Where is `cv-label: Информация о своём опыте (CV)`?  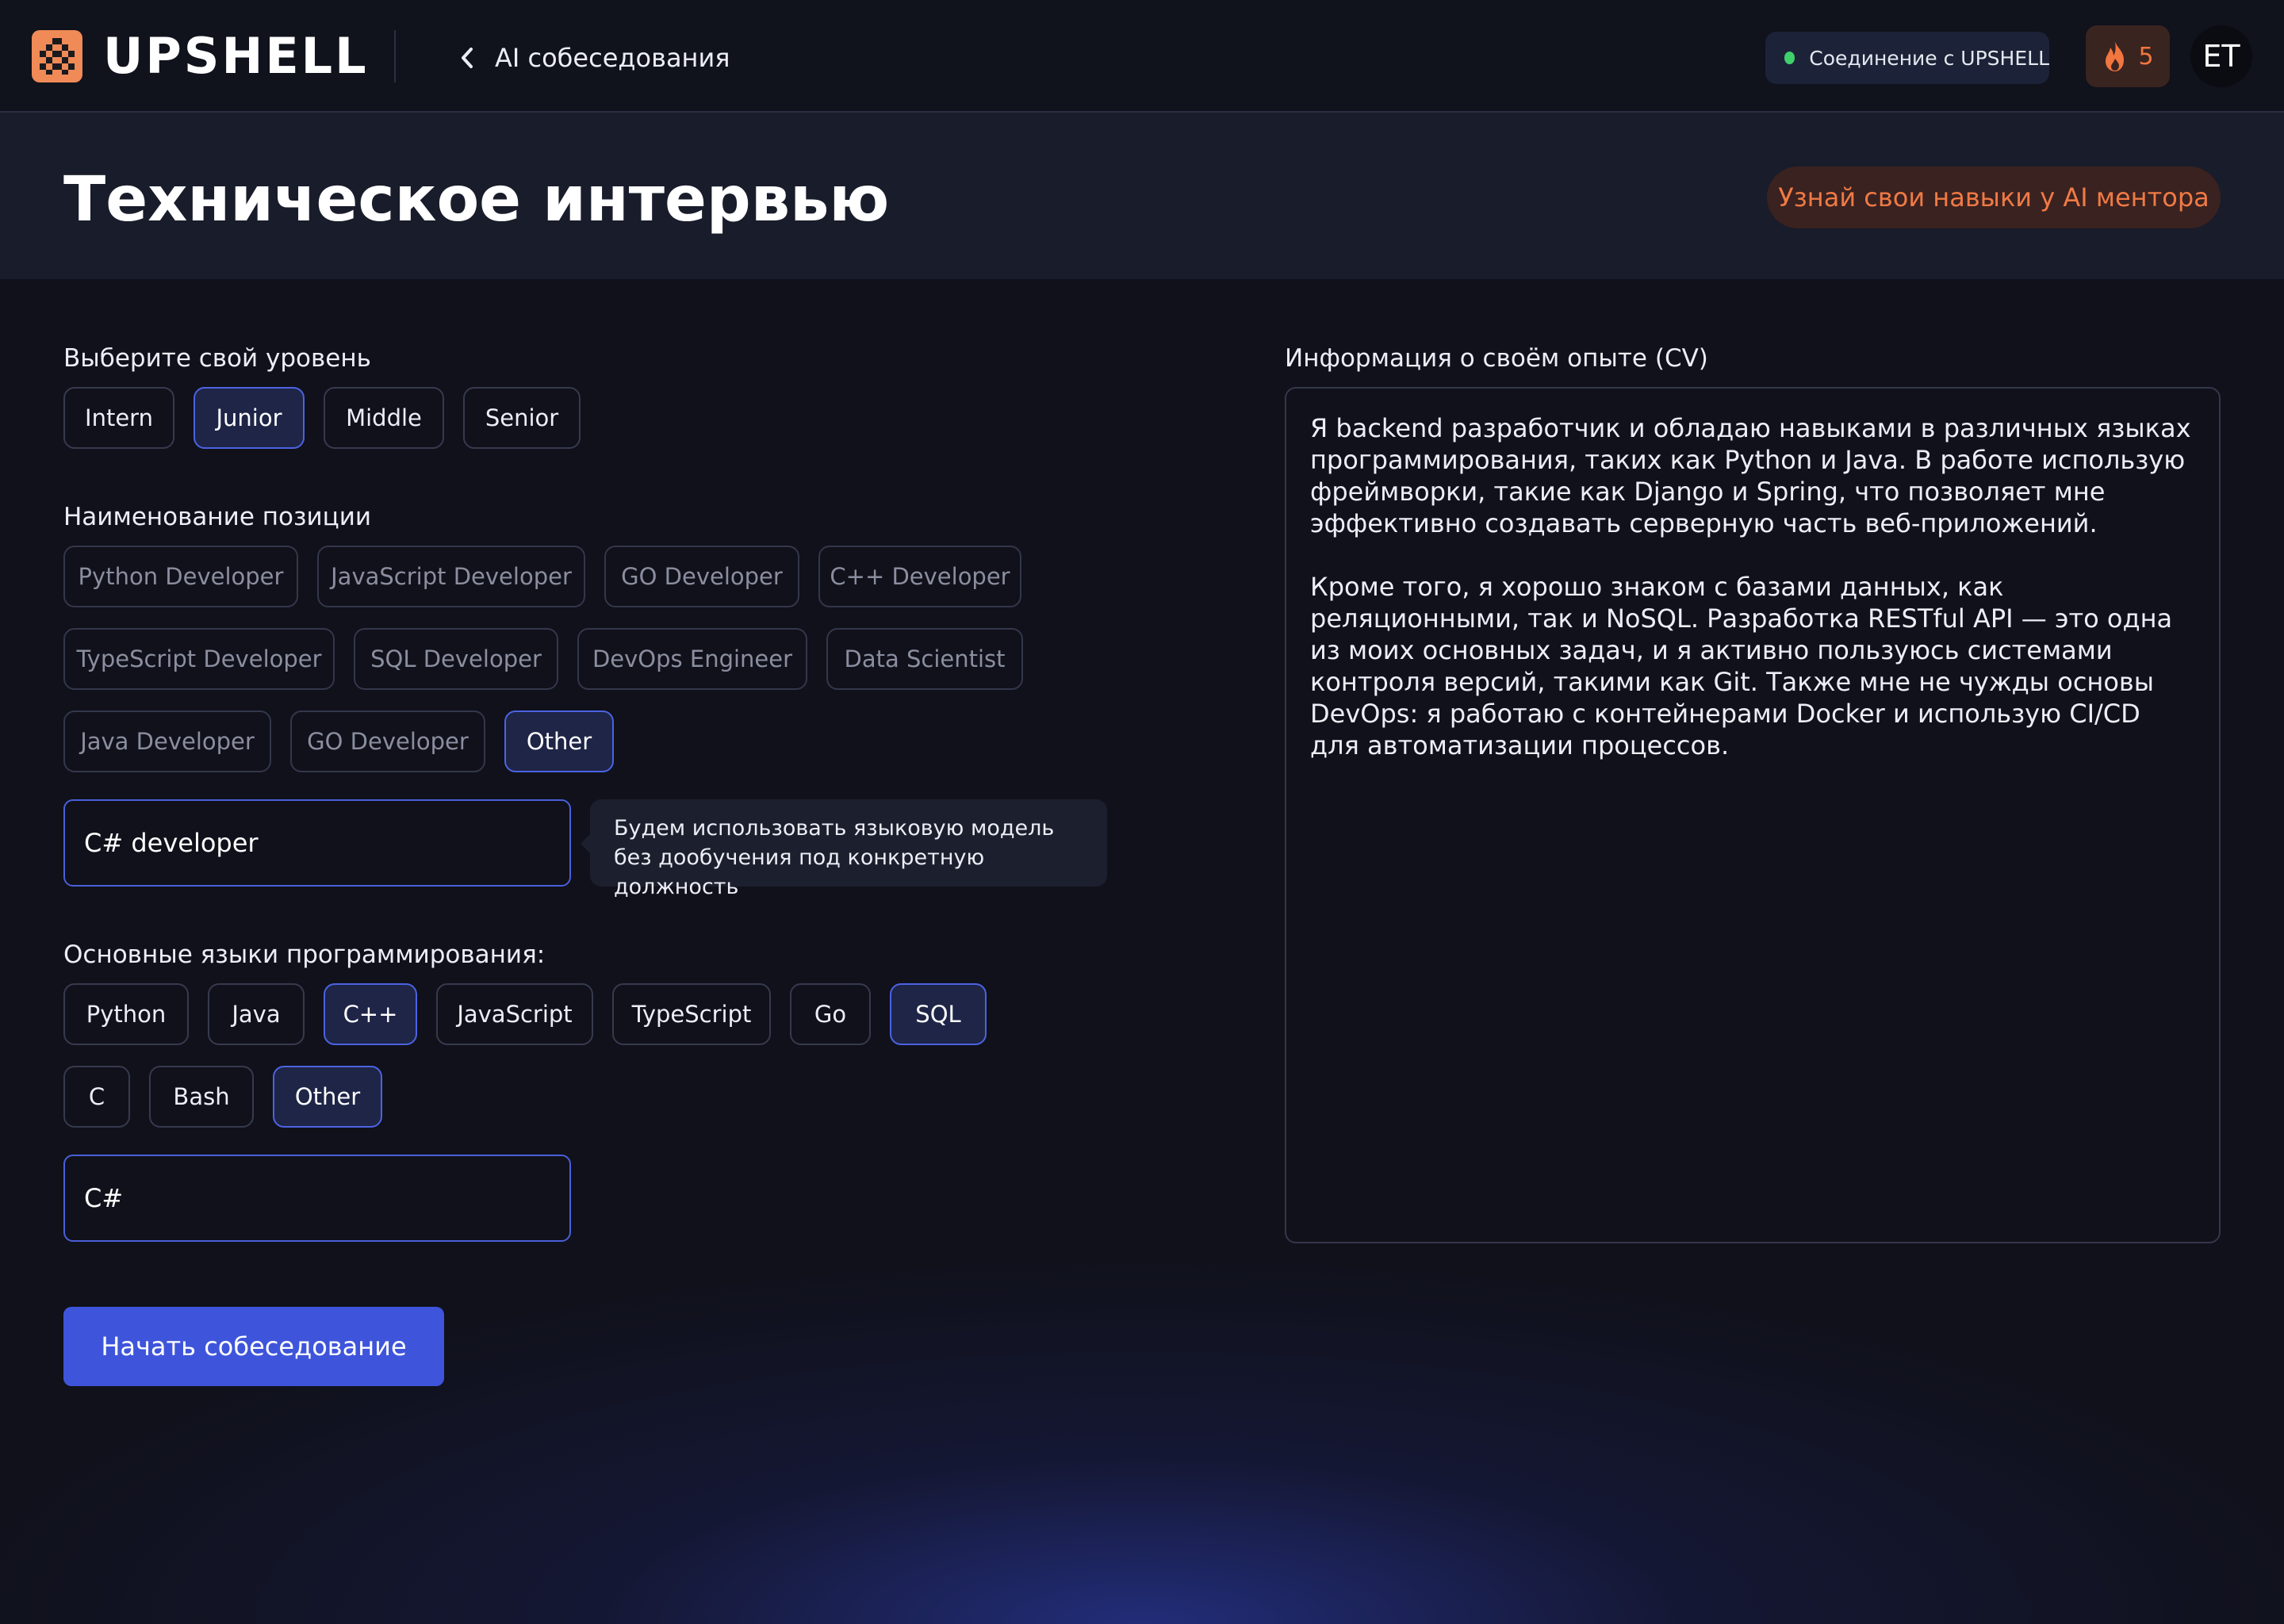 cv-label: Информация о своём опыте (CV) is located at coordinates (1496, 358).